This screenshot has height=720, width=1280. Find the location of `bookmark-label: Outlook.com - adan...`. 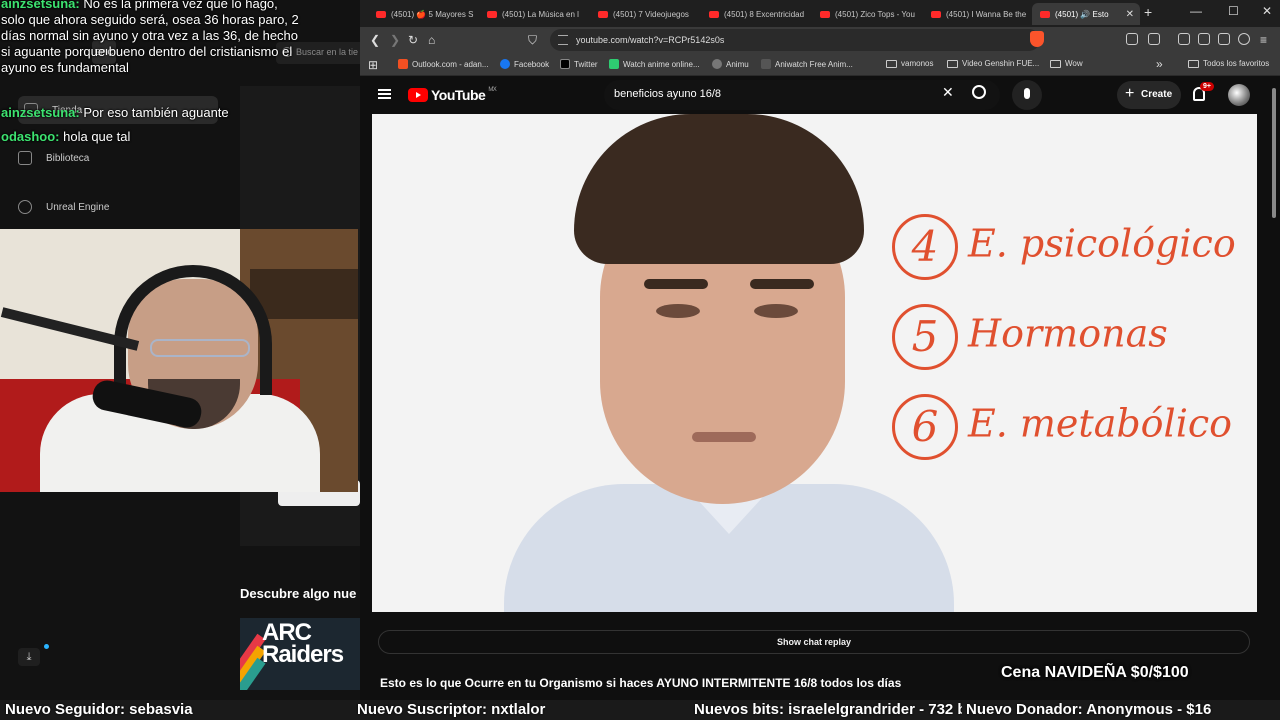

bookmark-label: Outlook.com - adan... is located at coordinates (450, 64).